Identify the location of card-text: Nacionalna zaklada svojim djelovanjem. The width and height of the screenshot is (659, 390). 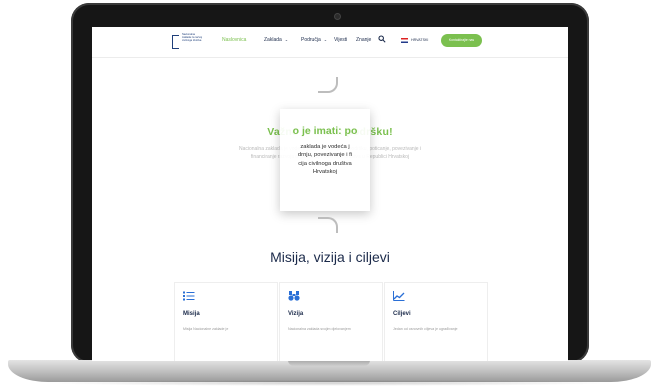
(319, 329).